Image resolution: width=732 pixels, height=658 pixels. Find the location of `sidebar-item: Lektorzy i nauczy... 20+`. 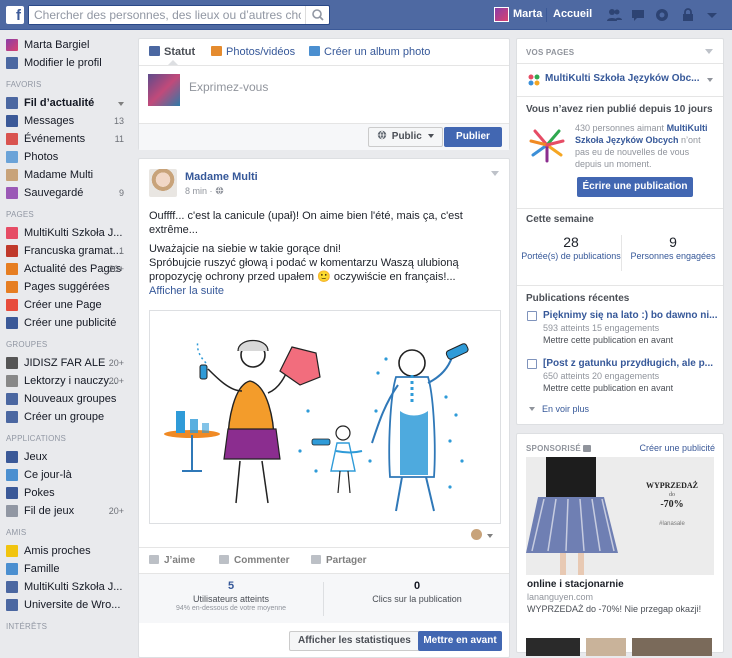

sidebar-item: Lektorzy i nauczy... 20+ is located at coordinates (67, 381).